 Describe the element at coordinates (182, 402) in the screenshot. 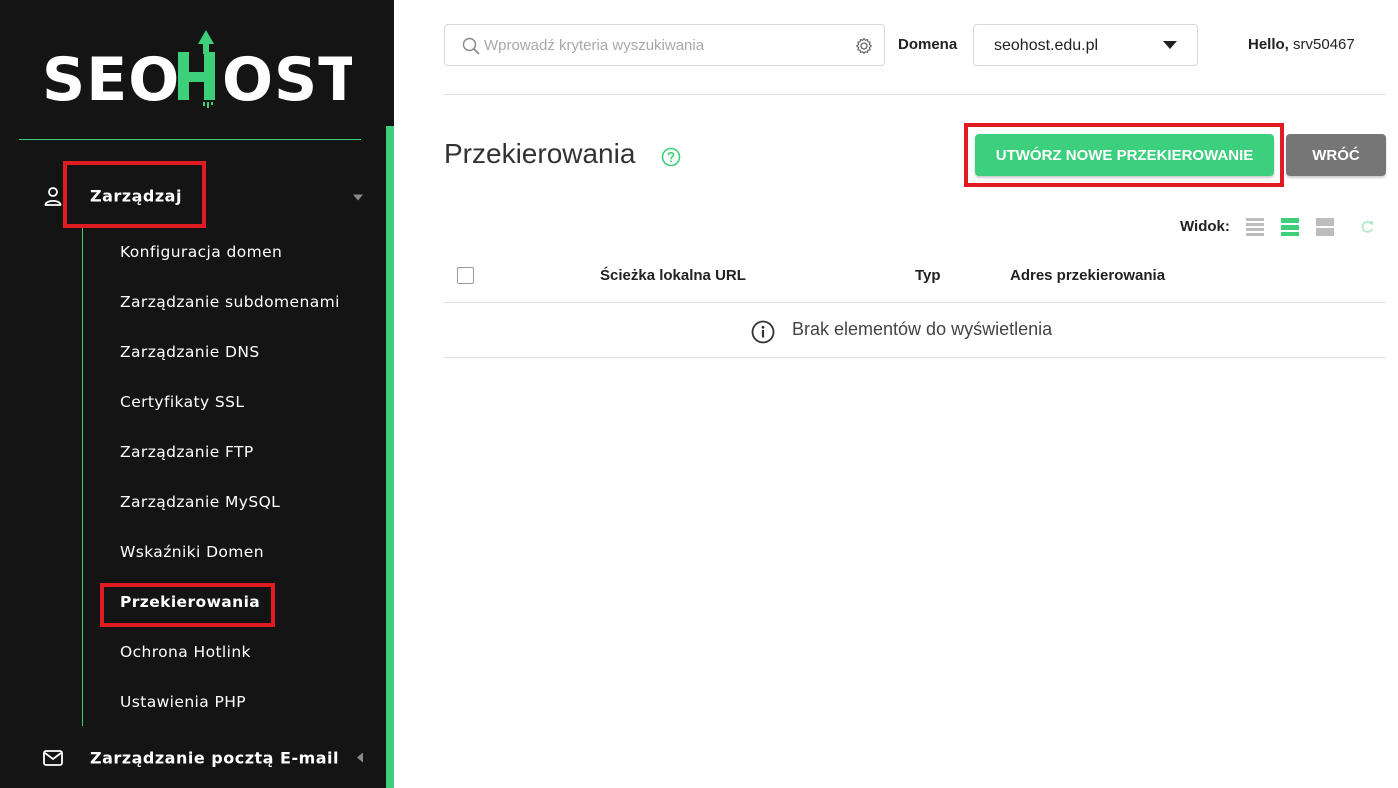

I see `sidebar-item-ssl: Certyfikaty SSL` at that location.